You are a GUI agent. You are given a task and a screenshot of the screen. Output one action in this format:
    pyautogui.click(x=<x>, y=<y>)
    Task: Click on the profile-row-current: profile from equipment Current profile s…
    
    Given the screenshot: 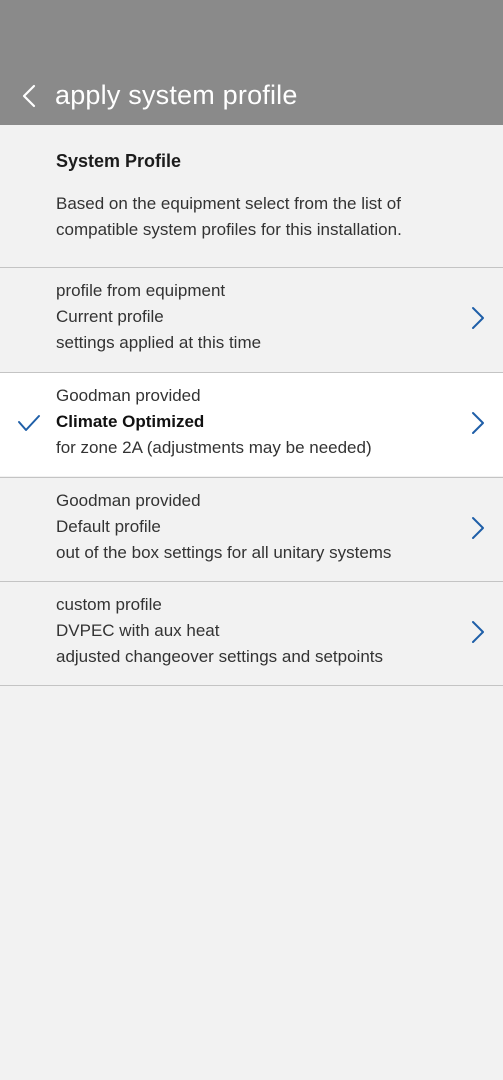 What is the action you would take?
    pyautogui.click(x=251, y=319)
    